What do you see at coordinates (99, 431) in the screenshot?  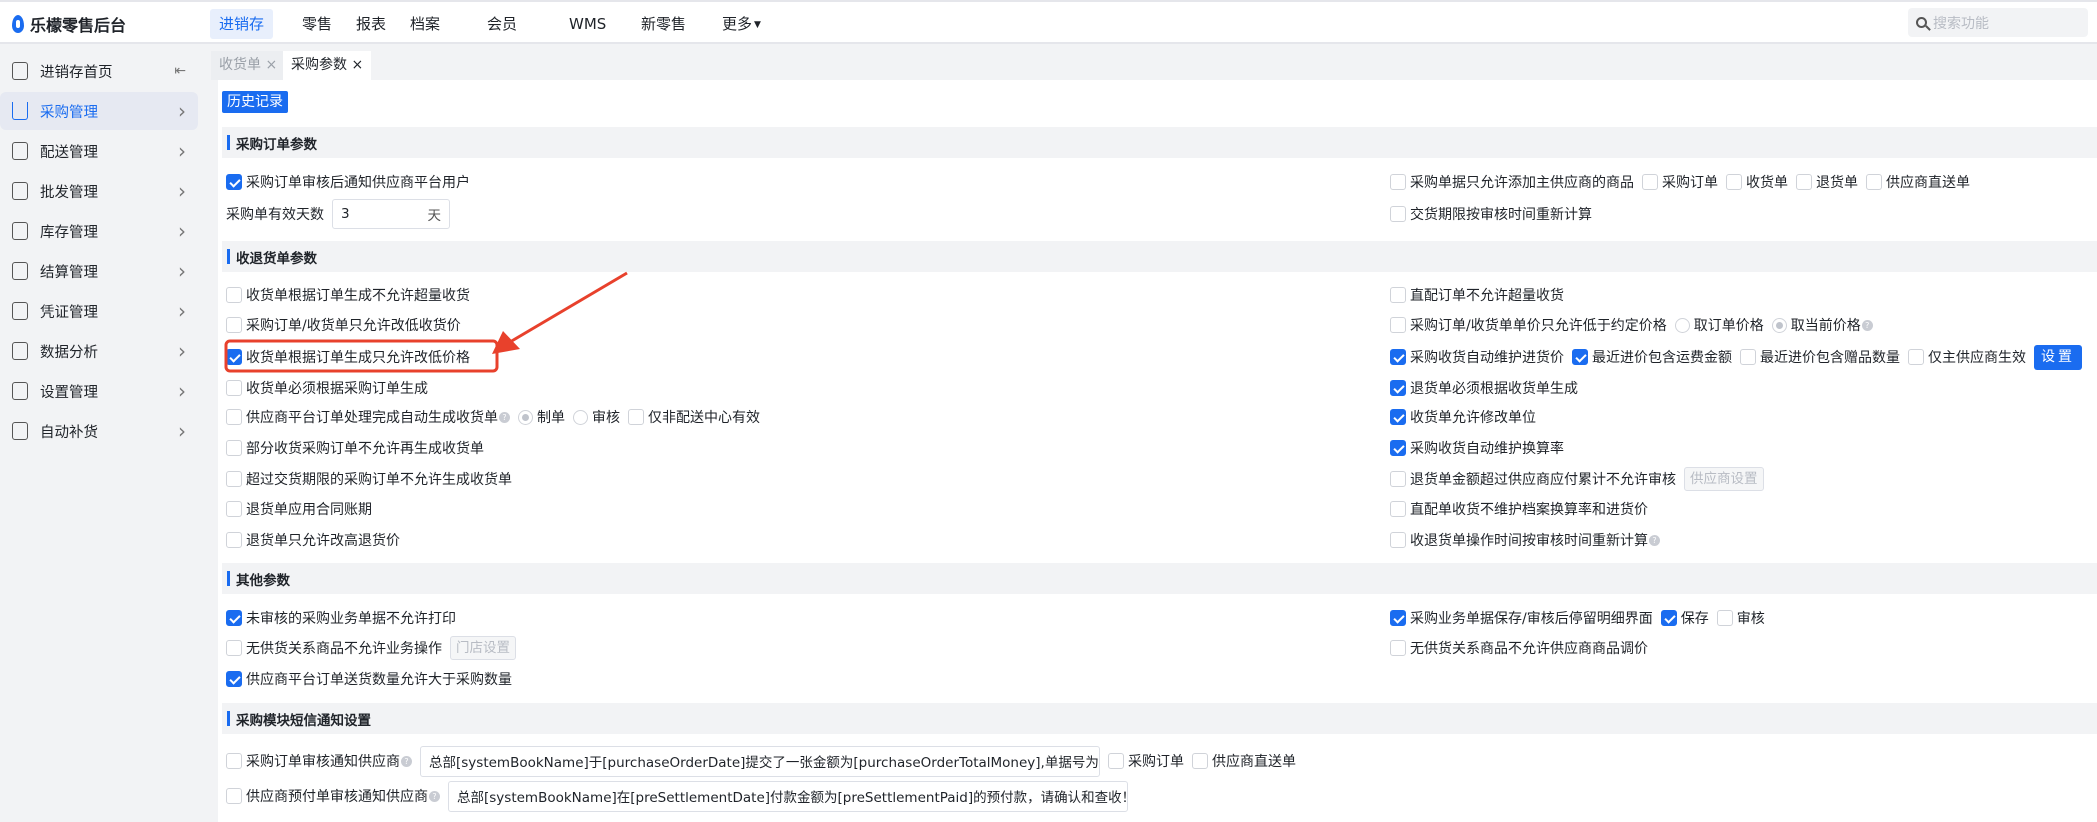 I see `sidebar-item: 自动补货 ›` at bounding box center [99, 431].